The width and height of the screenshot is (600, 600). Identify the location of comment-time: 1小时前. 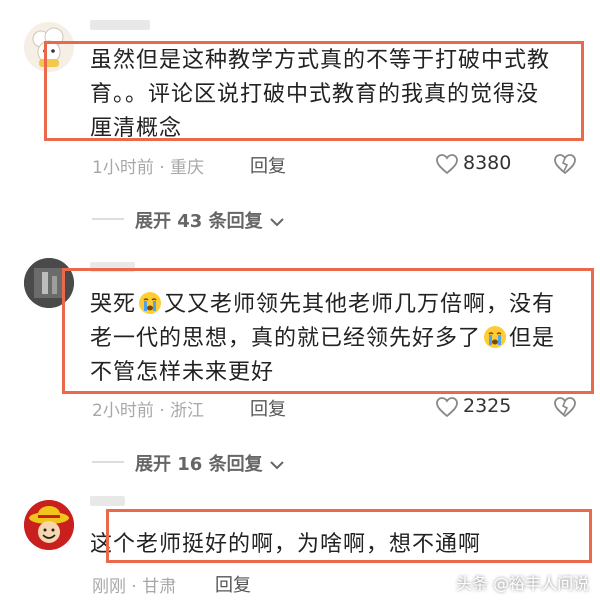
(123, 168).